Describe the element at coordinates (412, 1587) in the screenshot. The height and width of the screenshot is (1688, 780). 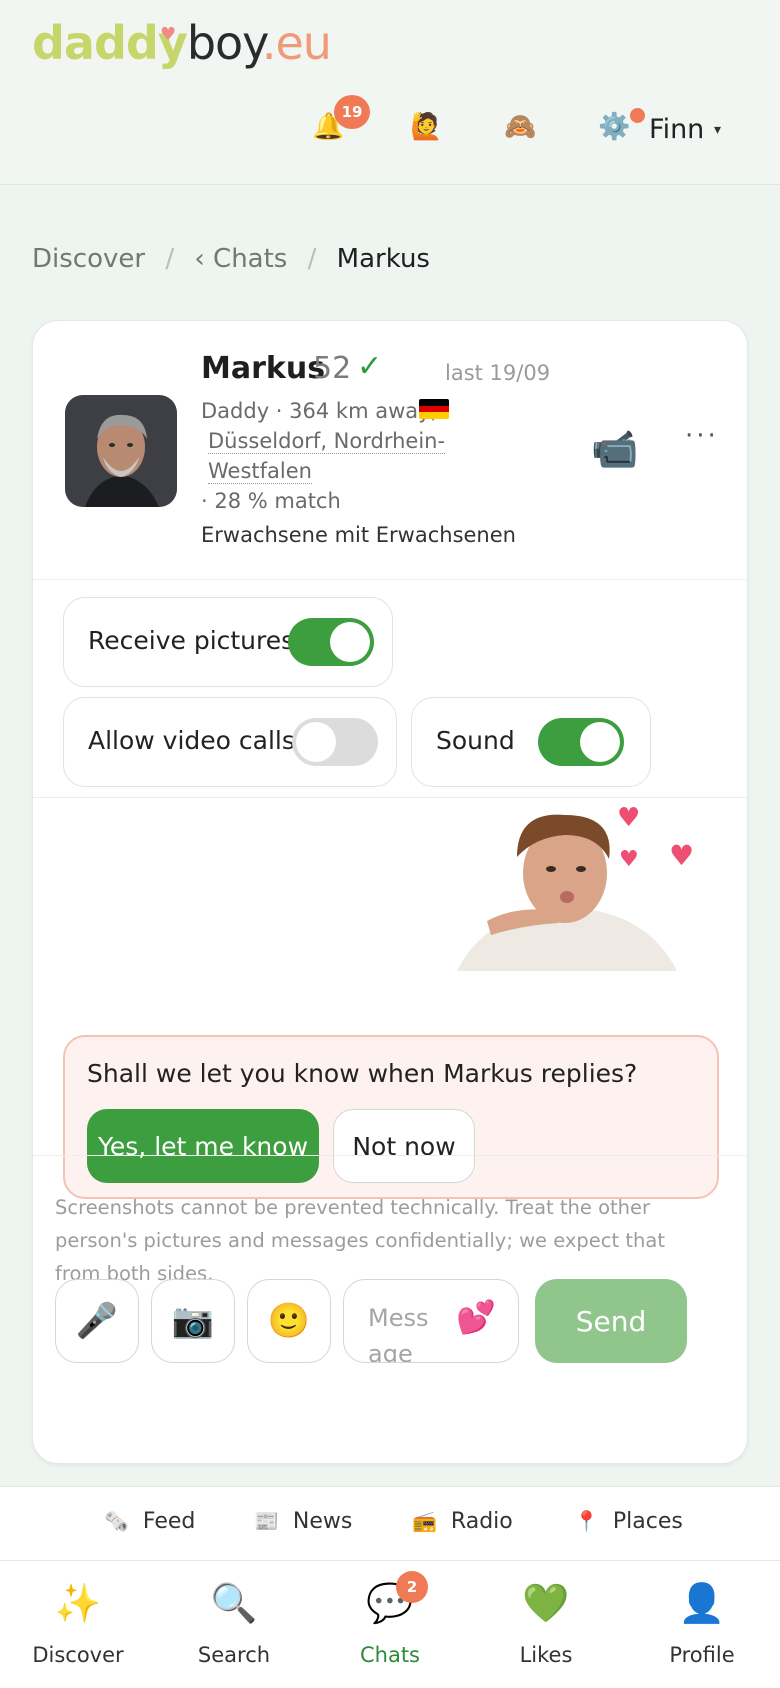
I see `chats-unread-badge: 2` at that location.